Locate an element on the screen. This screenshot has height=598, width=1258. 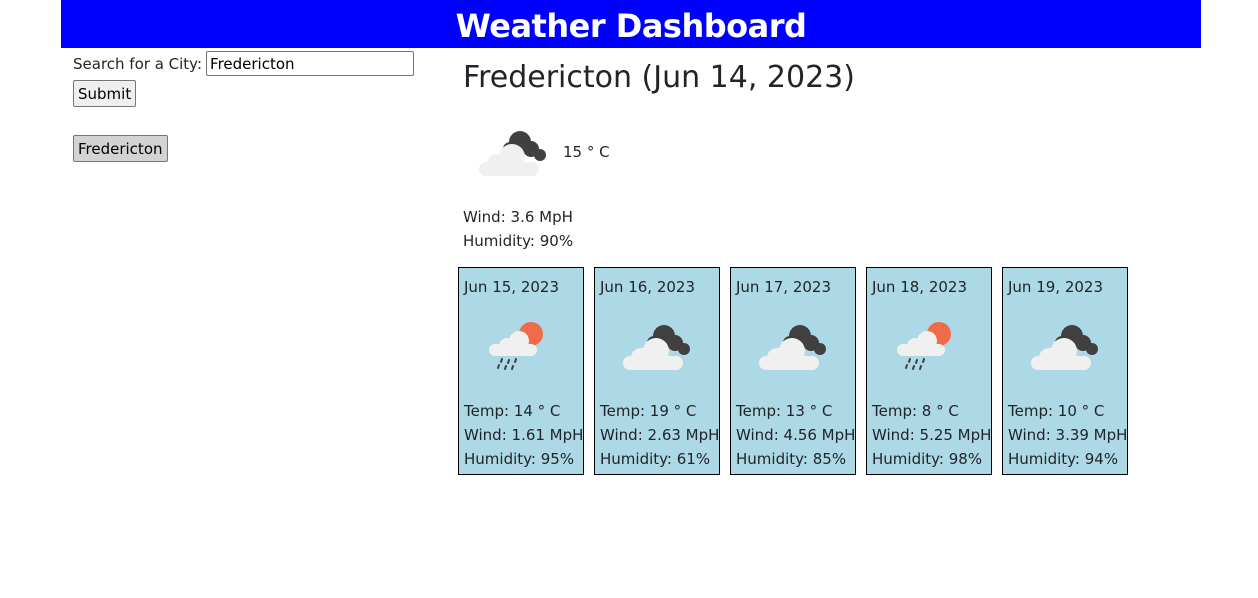
forecast-date: Jun 15, 2023 is located at coordinates (512, 287).